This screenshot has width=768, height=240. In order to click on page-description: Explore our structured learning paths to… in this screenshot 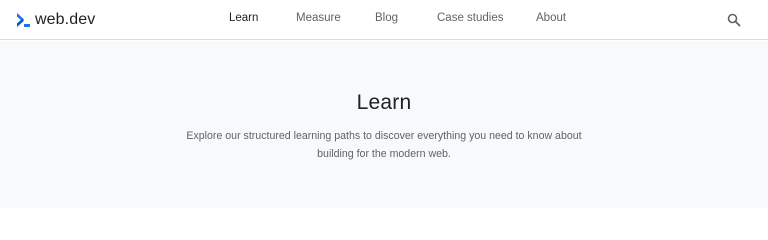, I will do `click(384, 145)`.